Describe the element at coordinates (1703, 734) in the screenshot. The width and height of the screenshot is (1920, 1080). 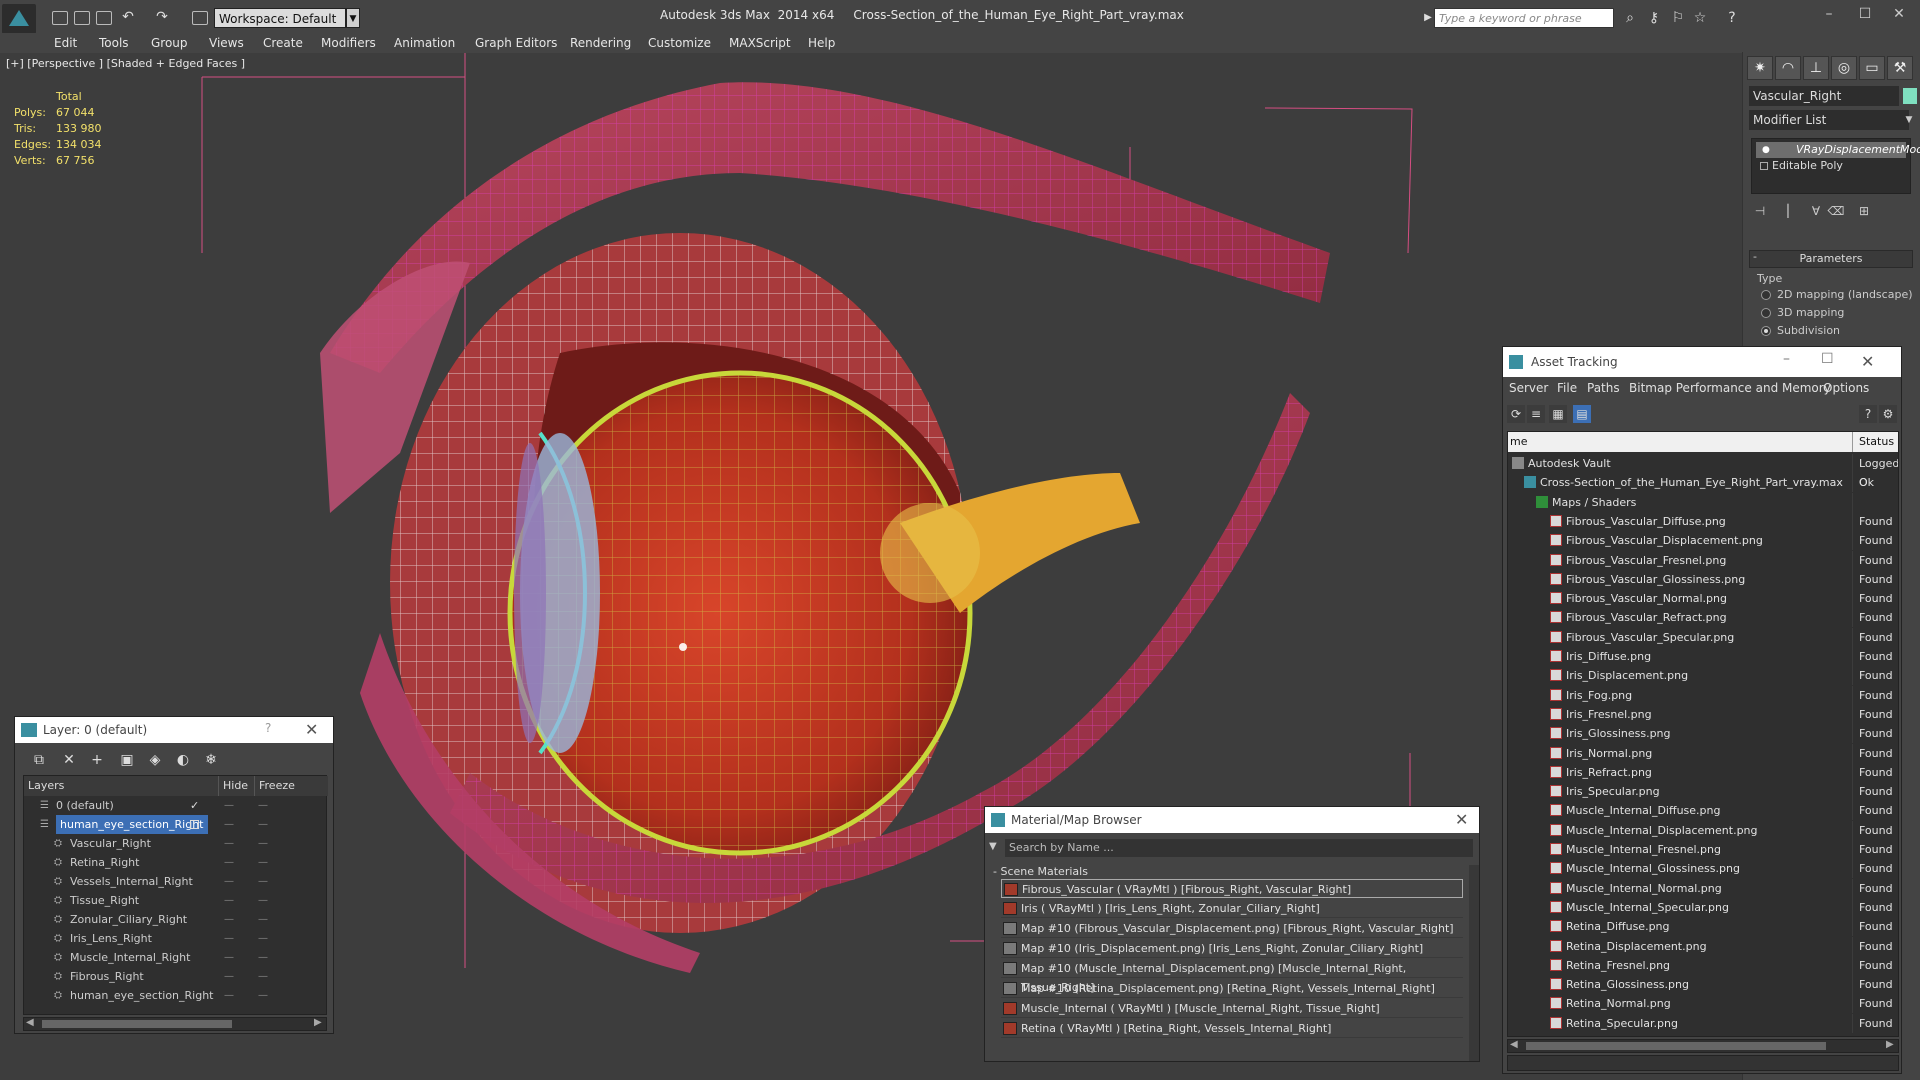
I see `asset-row: Iris_Glossiness.png Found` at that location.